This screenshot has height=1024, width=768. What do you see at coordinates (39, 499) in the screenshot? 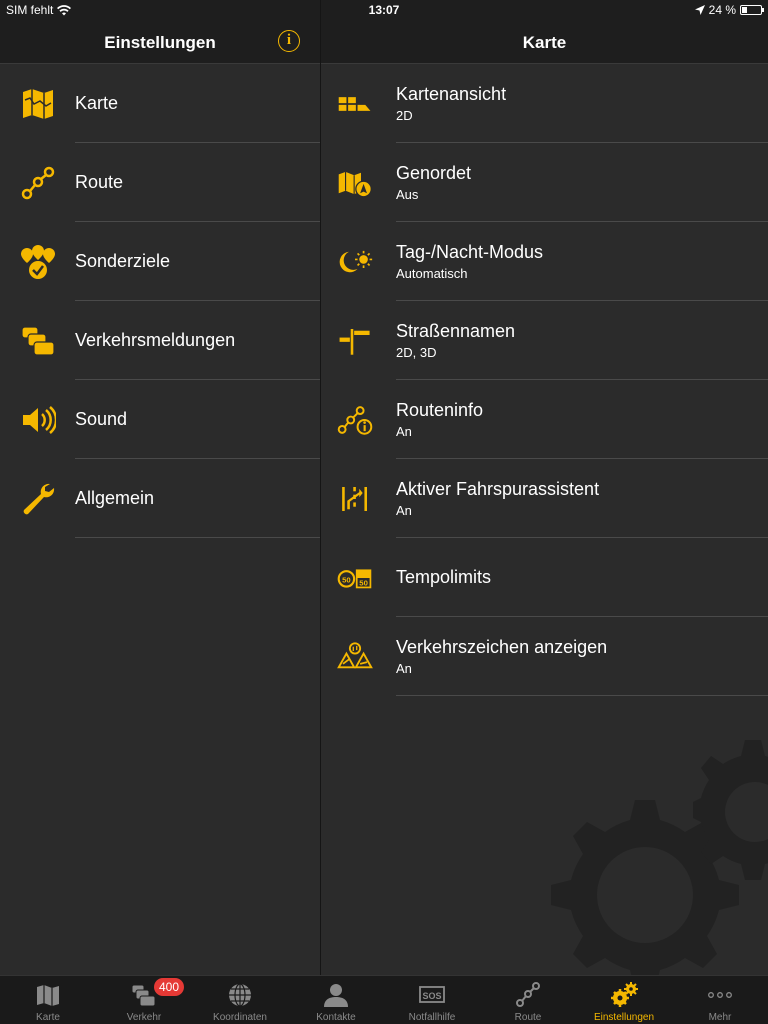
I see `wrench-icon` at bounding box center [39, 499].